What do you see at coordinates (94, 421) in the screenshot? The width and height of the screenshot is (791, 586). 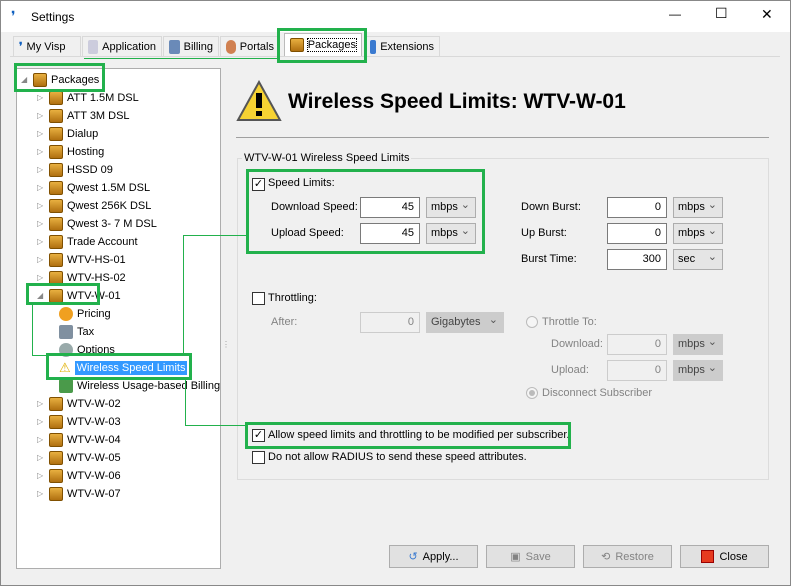 I see `tree-item-label: WTV-W-03` at bounding box center [94, 421].